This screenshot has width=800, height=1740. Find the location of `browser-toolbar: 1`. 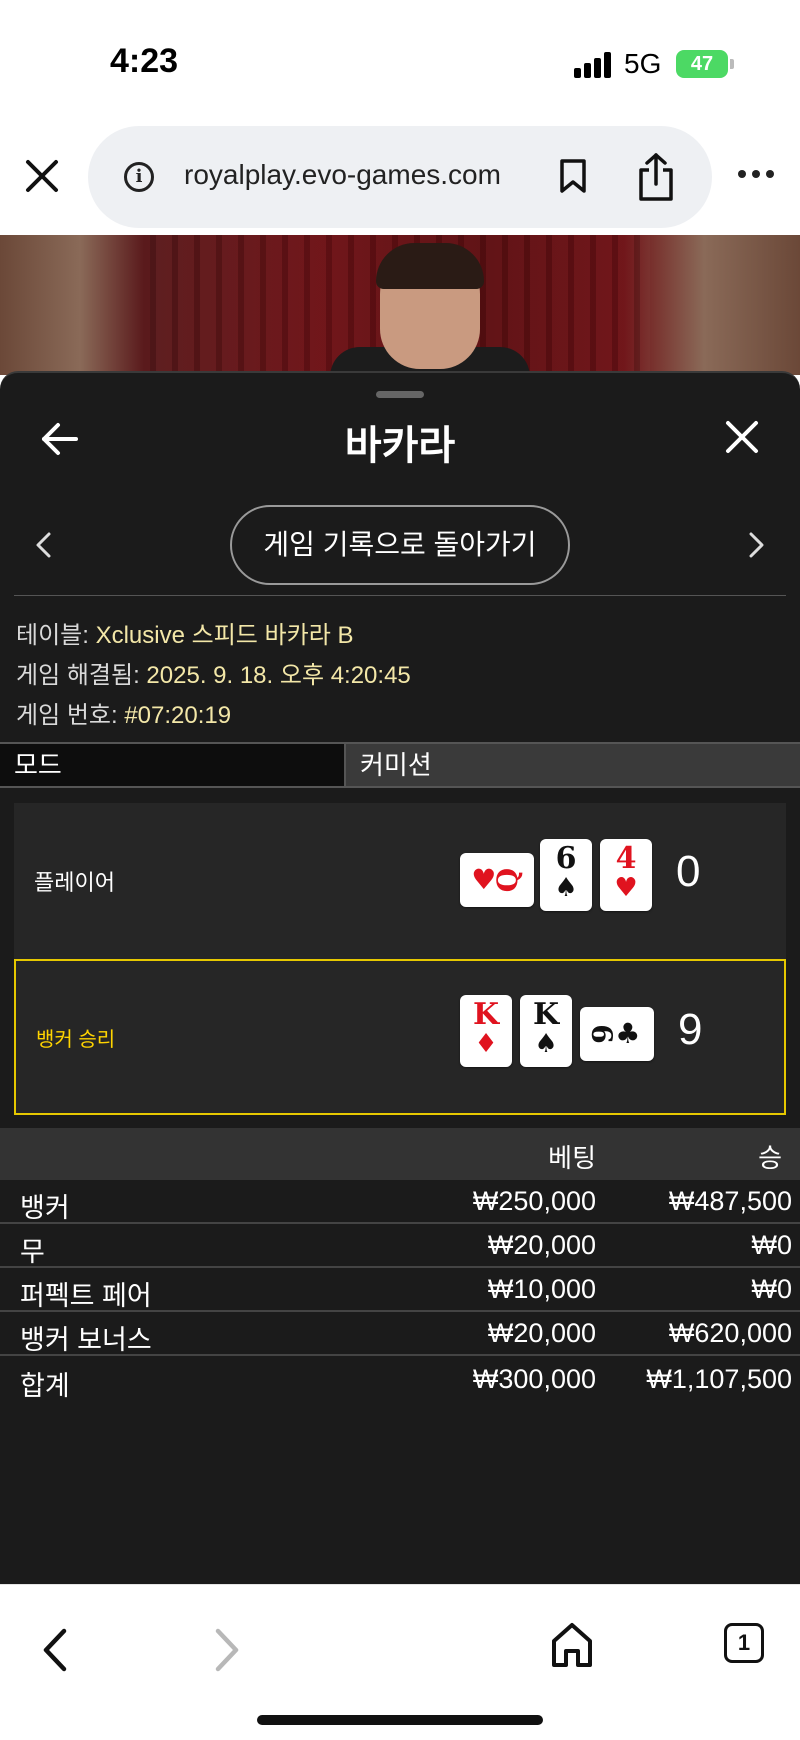

browser-toolbar: 1 is located at coordinates (400, 1662).